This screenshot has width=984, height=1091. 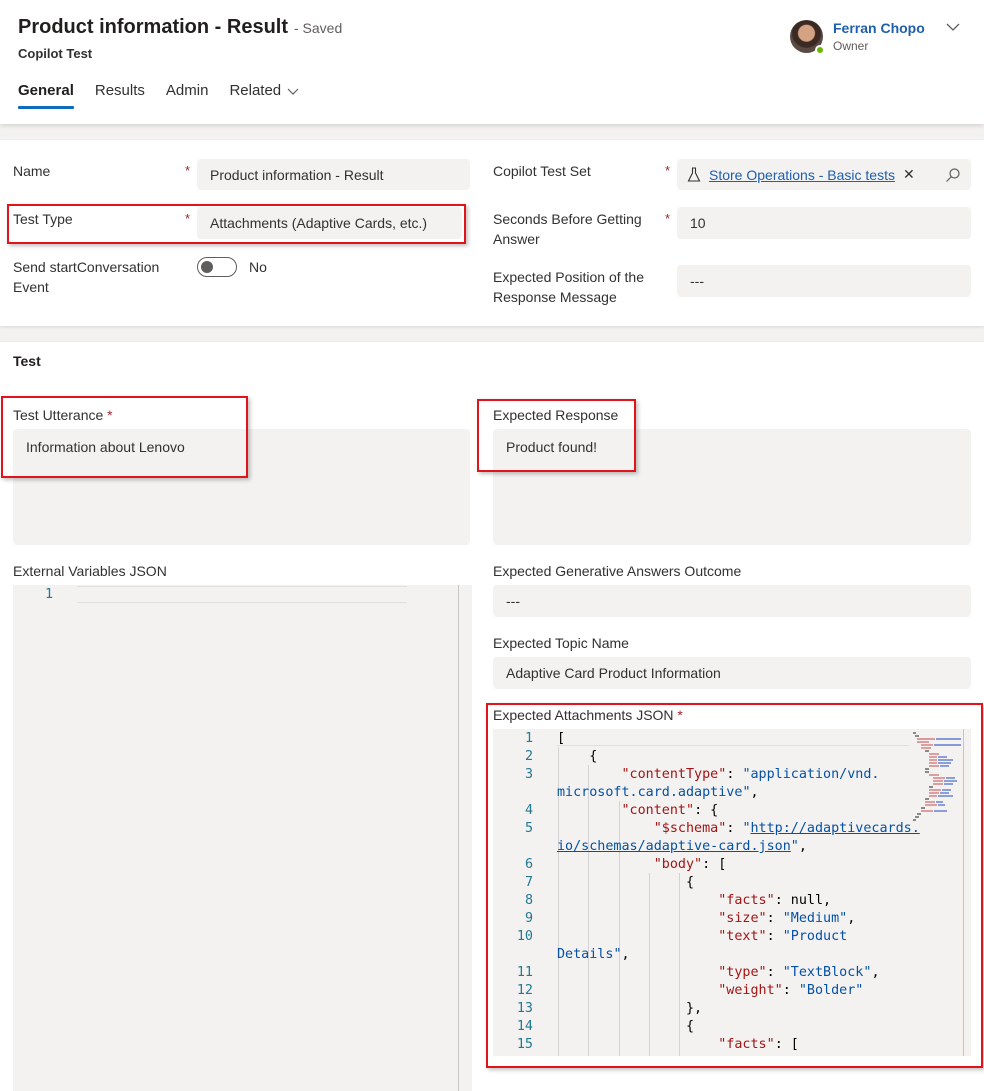 I want to click on section-title: Test, so click(x=27, y=361).